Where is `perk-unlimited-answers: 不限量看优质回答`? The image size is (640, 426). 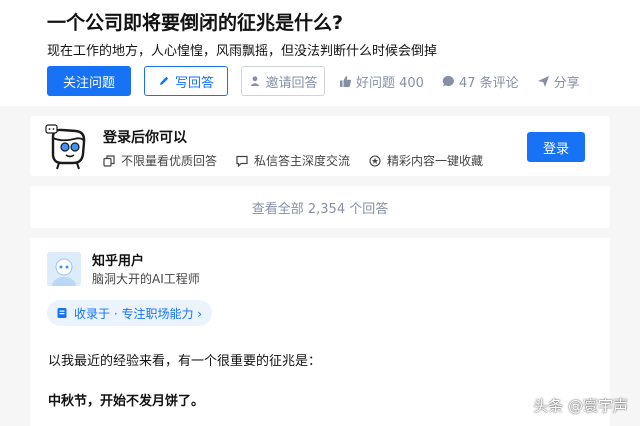 perk-unlimited-answers: 不限量看优质回答 is located at coordinates (159, 160).